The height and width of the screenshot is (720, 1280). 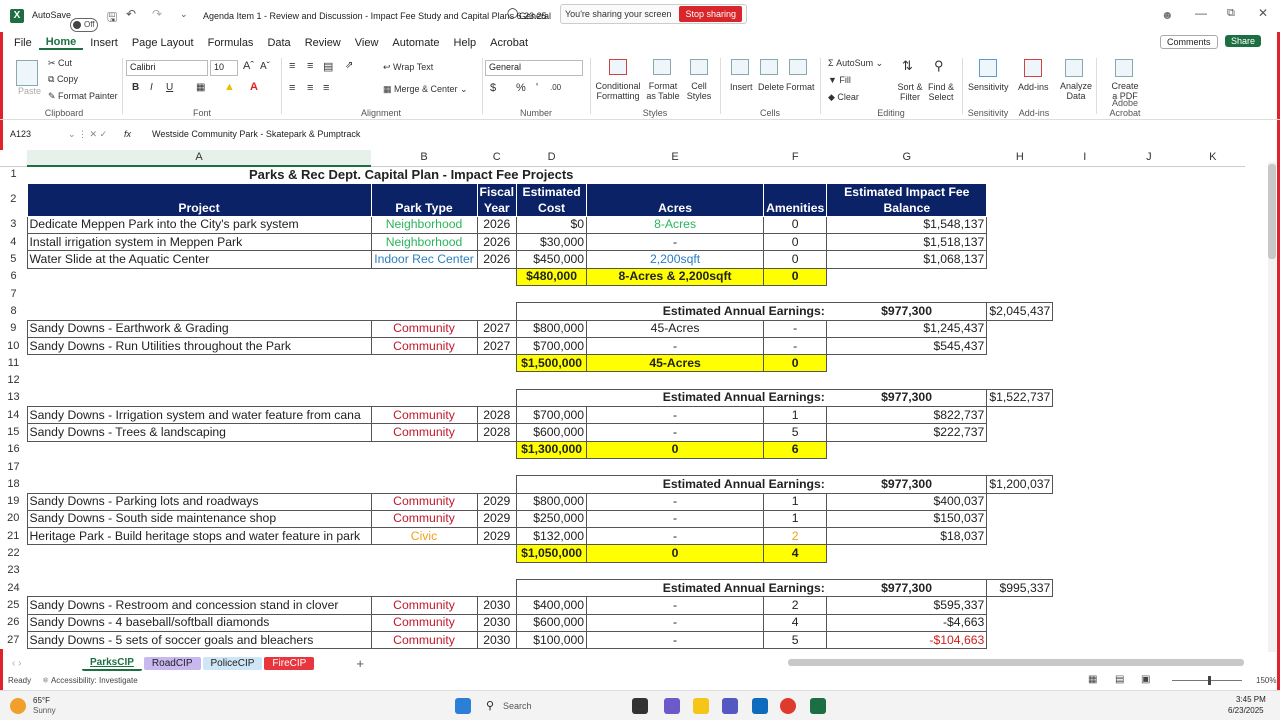 I want to click on total-acres-cell: 45-Acres, so click(x=675, y=363).